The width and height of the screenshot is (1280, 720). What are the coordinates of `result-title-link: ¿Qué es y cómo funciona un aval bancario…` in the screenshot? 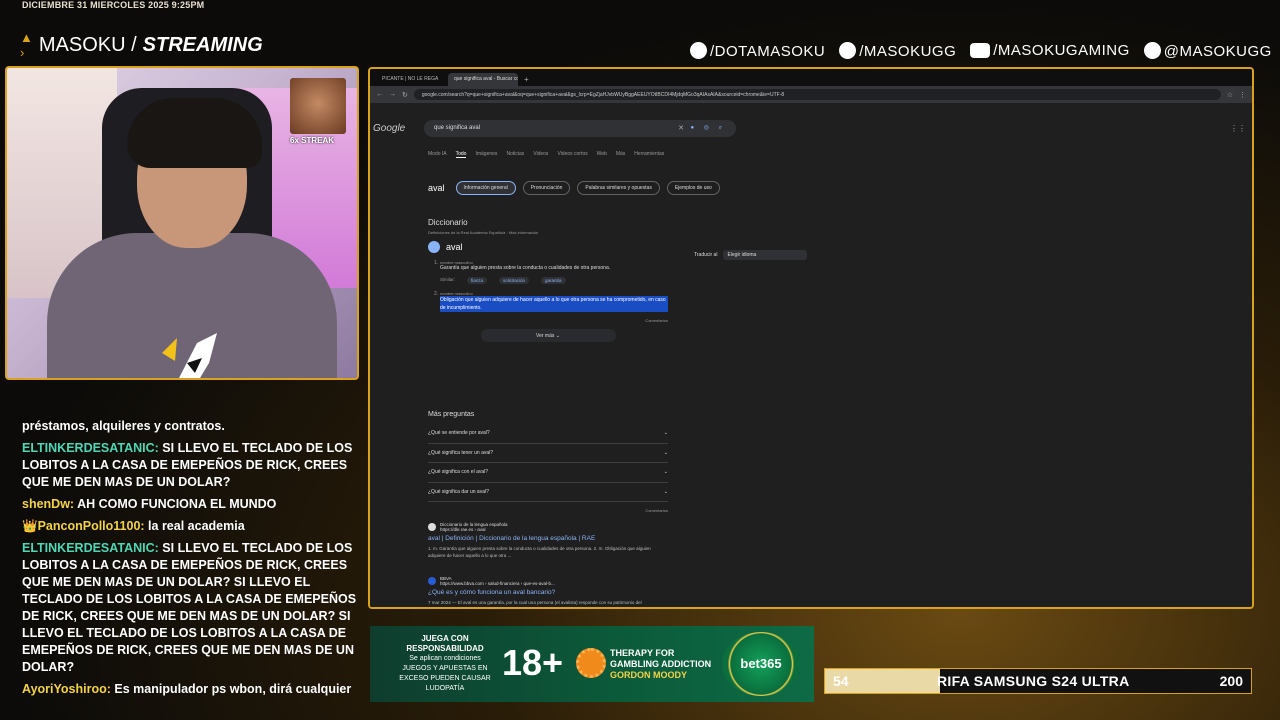 It's located at (548, 592).